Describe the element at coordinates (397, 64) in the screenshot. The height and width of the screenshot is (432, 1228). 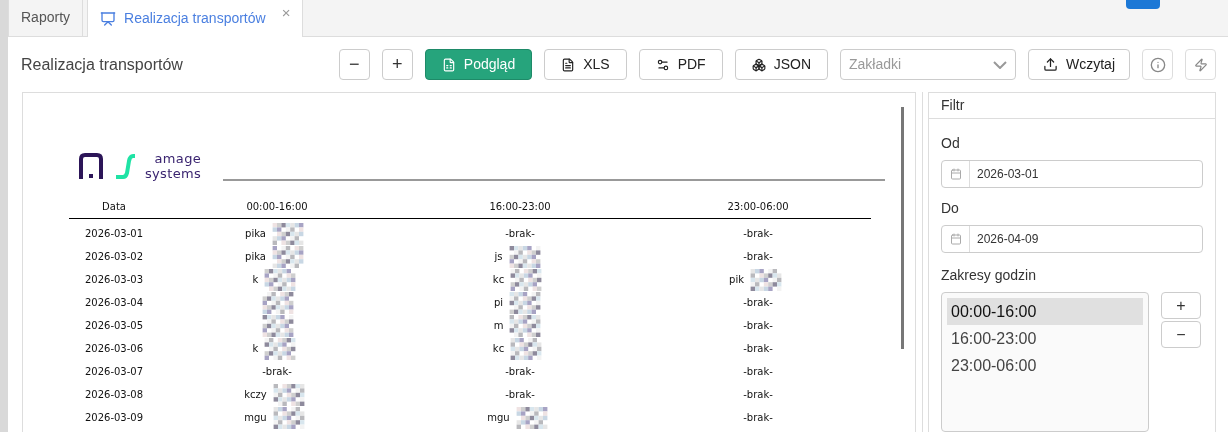
I see `zoom-in-button: +` at that location.